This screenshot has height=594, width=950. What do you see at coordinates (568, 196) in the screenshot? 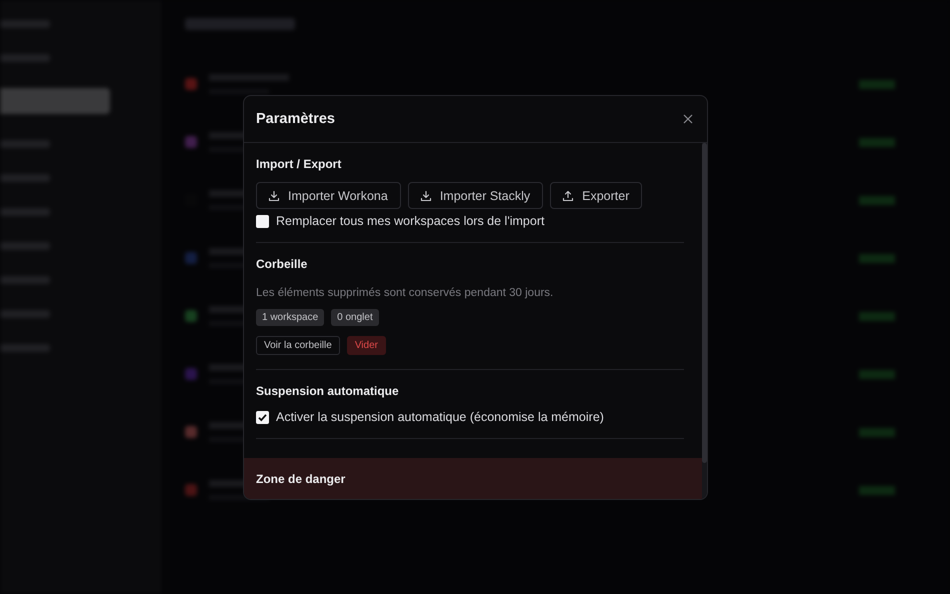
I see `upload-icon` at bounding box center [568, 196].